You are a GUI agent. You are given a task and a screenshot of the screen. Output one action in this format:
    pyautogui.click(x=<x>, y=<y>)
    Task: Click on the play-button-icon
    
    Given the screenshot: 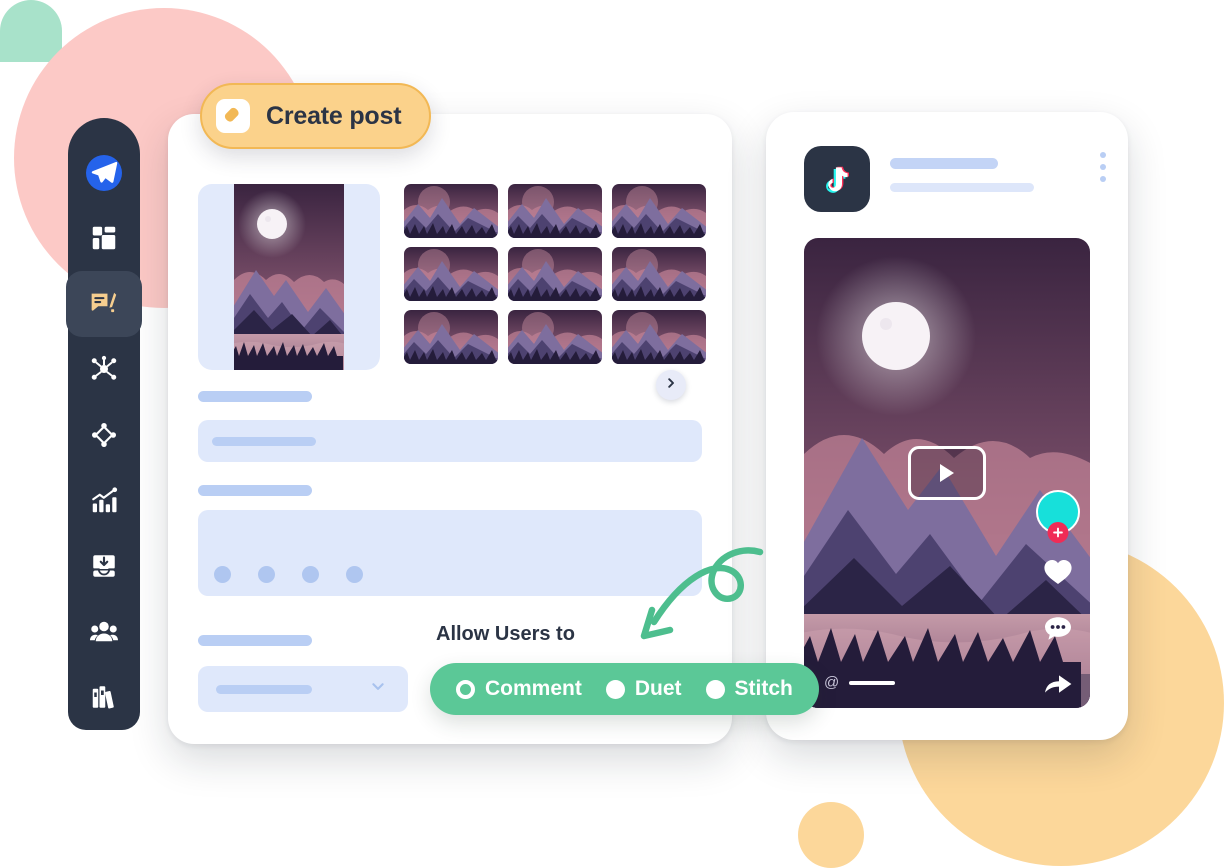 What is the action you would take?
    pyautogui.click(x=947, y=473)
    